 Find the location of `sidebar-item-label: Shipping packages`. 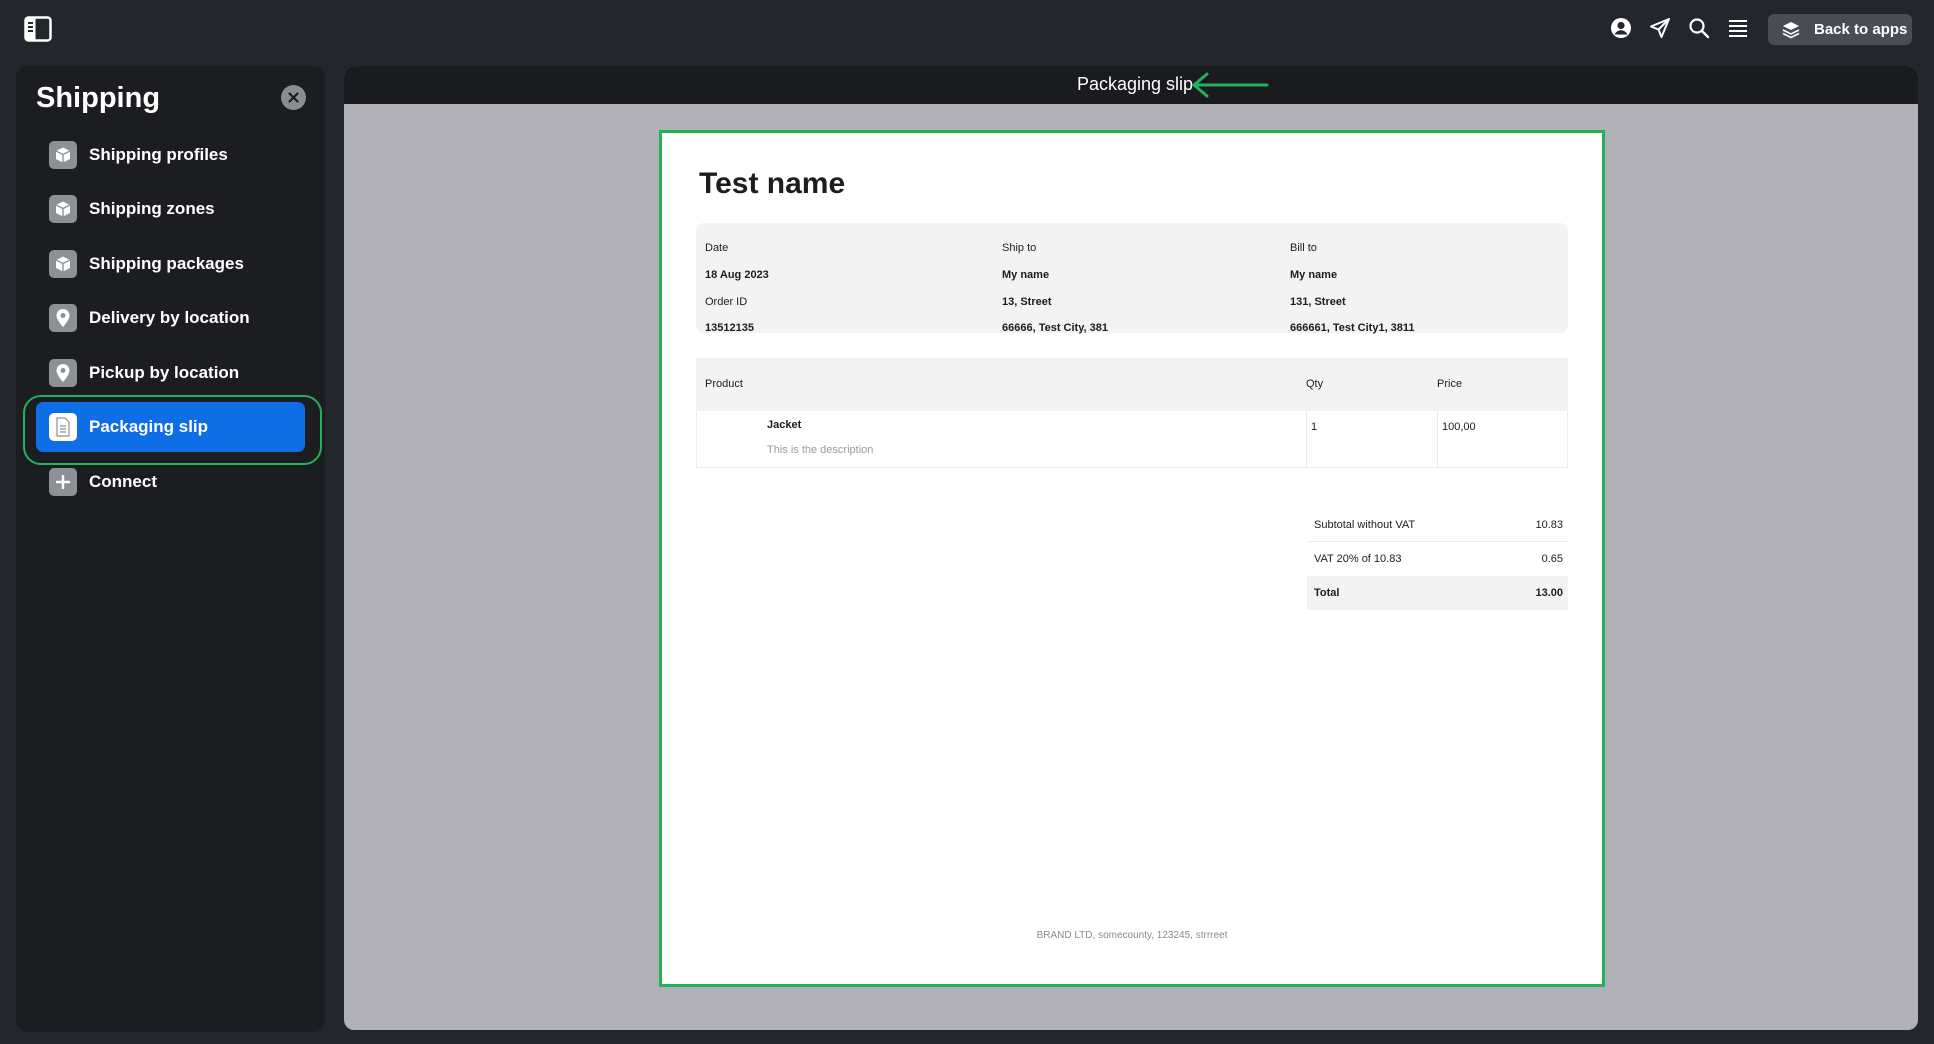

sidebar-item-label: Shipping packages is located at coordinates (166, 263).